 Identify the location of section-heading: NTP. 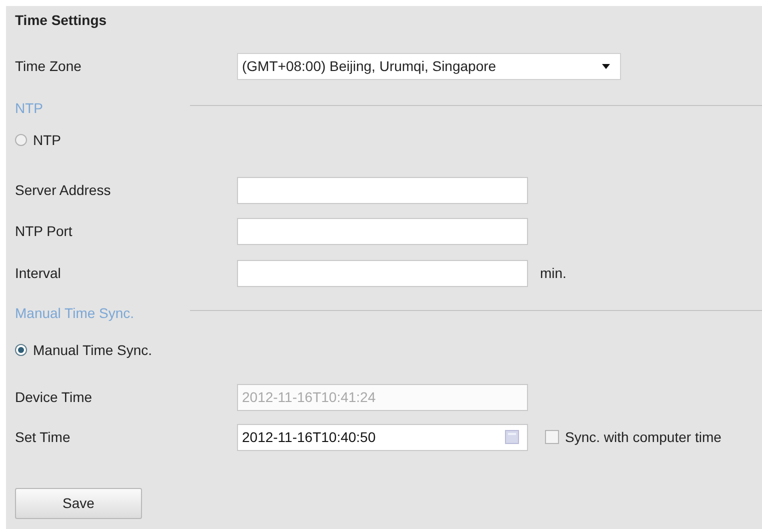
(29, 108).